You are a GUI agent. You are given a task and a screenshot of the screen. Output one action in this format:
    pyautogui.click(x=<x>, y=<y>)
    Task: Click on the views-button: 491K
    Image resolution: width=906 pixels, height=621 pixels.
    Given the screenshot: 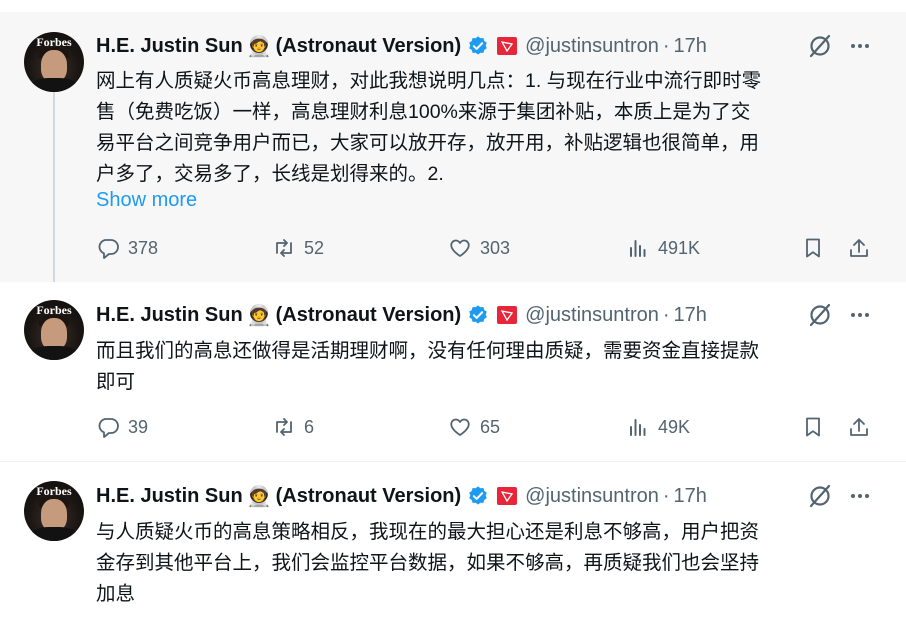 What is the action you would take?
    pyautogui.click(x=663, y=248)
    